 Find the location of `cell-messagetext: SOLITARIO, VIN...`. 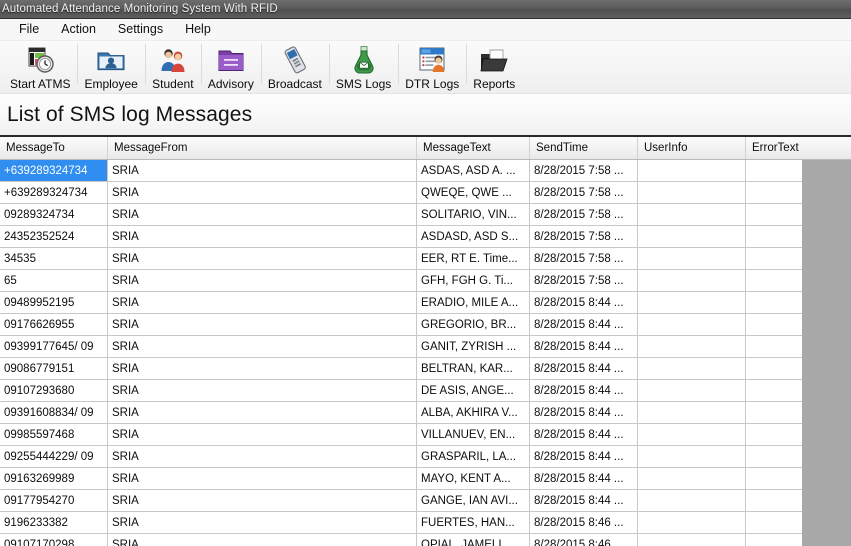

cell-messagetext: SOLITARIO, VIN... is located at coordinates (473, 214).